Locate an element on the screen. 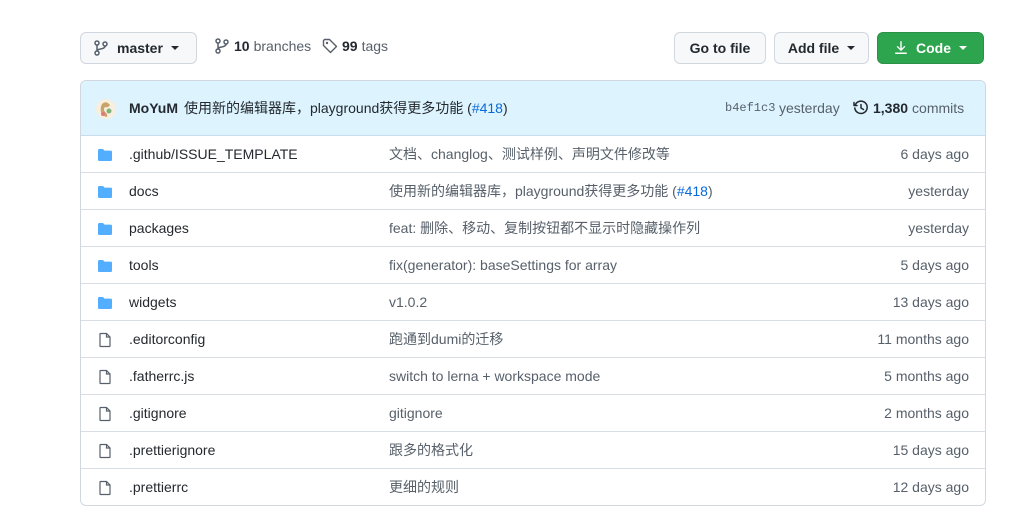 Image resolution: width=1009 pixels, height=506 pixels. tags-label: tags is located at coordinates (375, 46).